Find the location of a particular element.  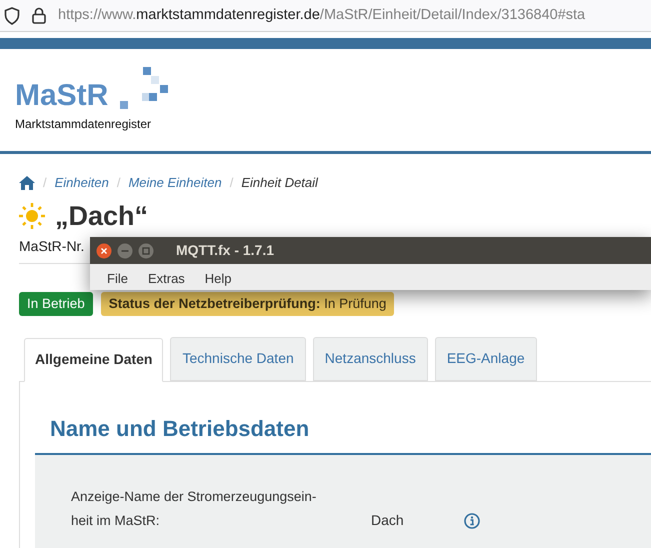

info-icon is located at coordinates (472, 520).